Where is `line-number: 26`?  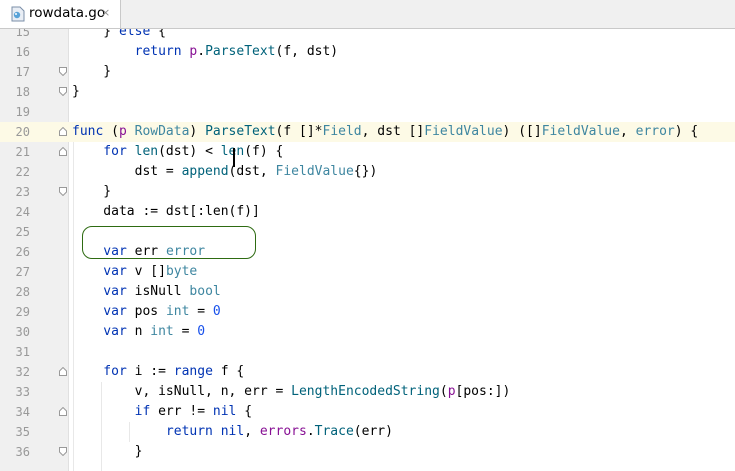 line-number: 26 is located at coordinates (22, 252).